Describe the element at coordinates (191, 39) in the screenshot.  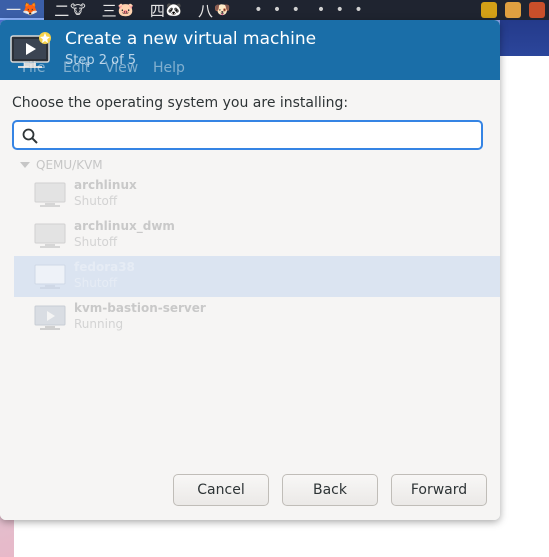
I see `dialog-title: Create a new virtual machine` at that location.